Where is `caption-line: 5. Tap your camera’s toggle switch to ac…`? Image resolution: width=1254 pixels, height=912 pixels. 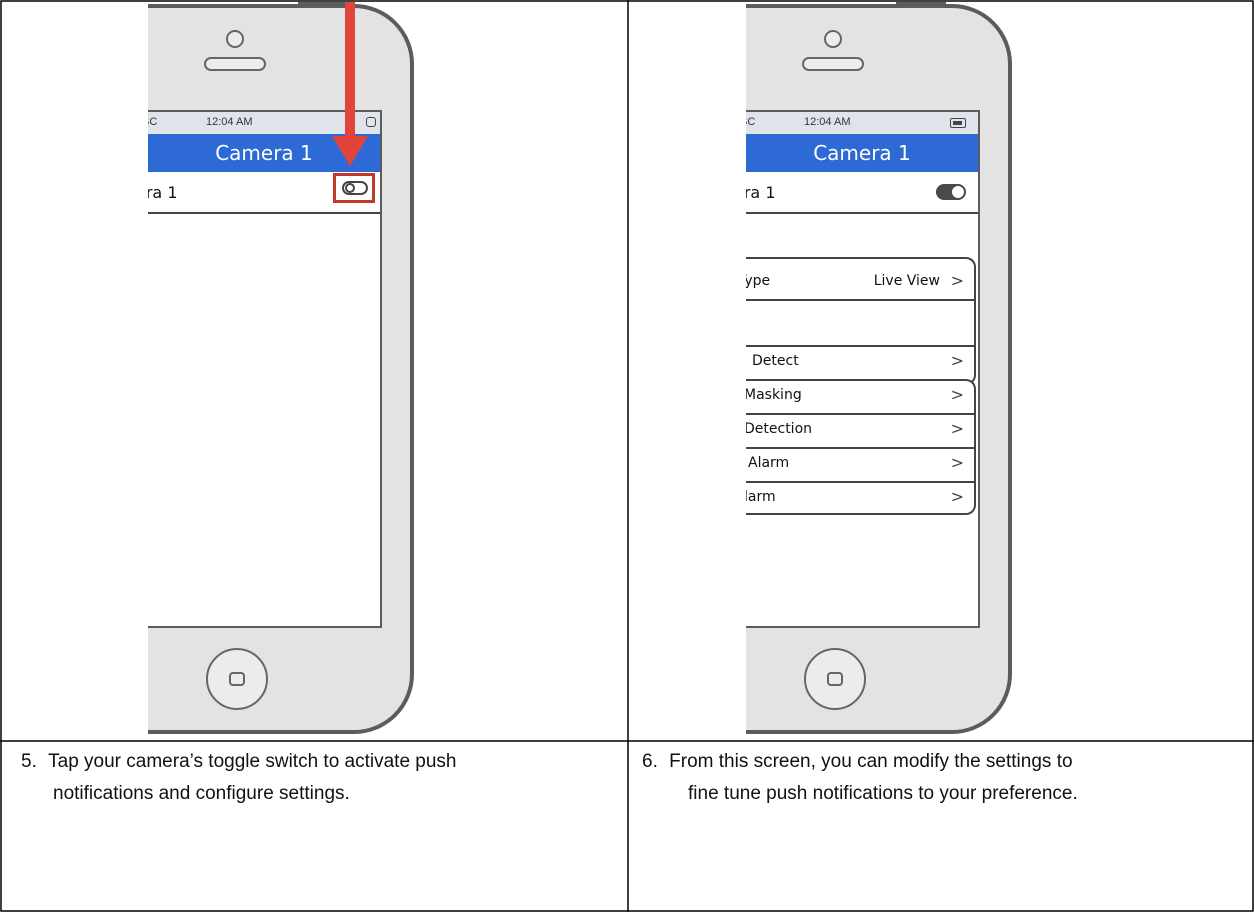
caption-line: 5. Tap your camera’s toggle switch to ac… is located at coordinates (321, 762).